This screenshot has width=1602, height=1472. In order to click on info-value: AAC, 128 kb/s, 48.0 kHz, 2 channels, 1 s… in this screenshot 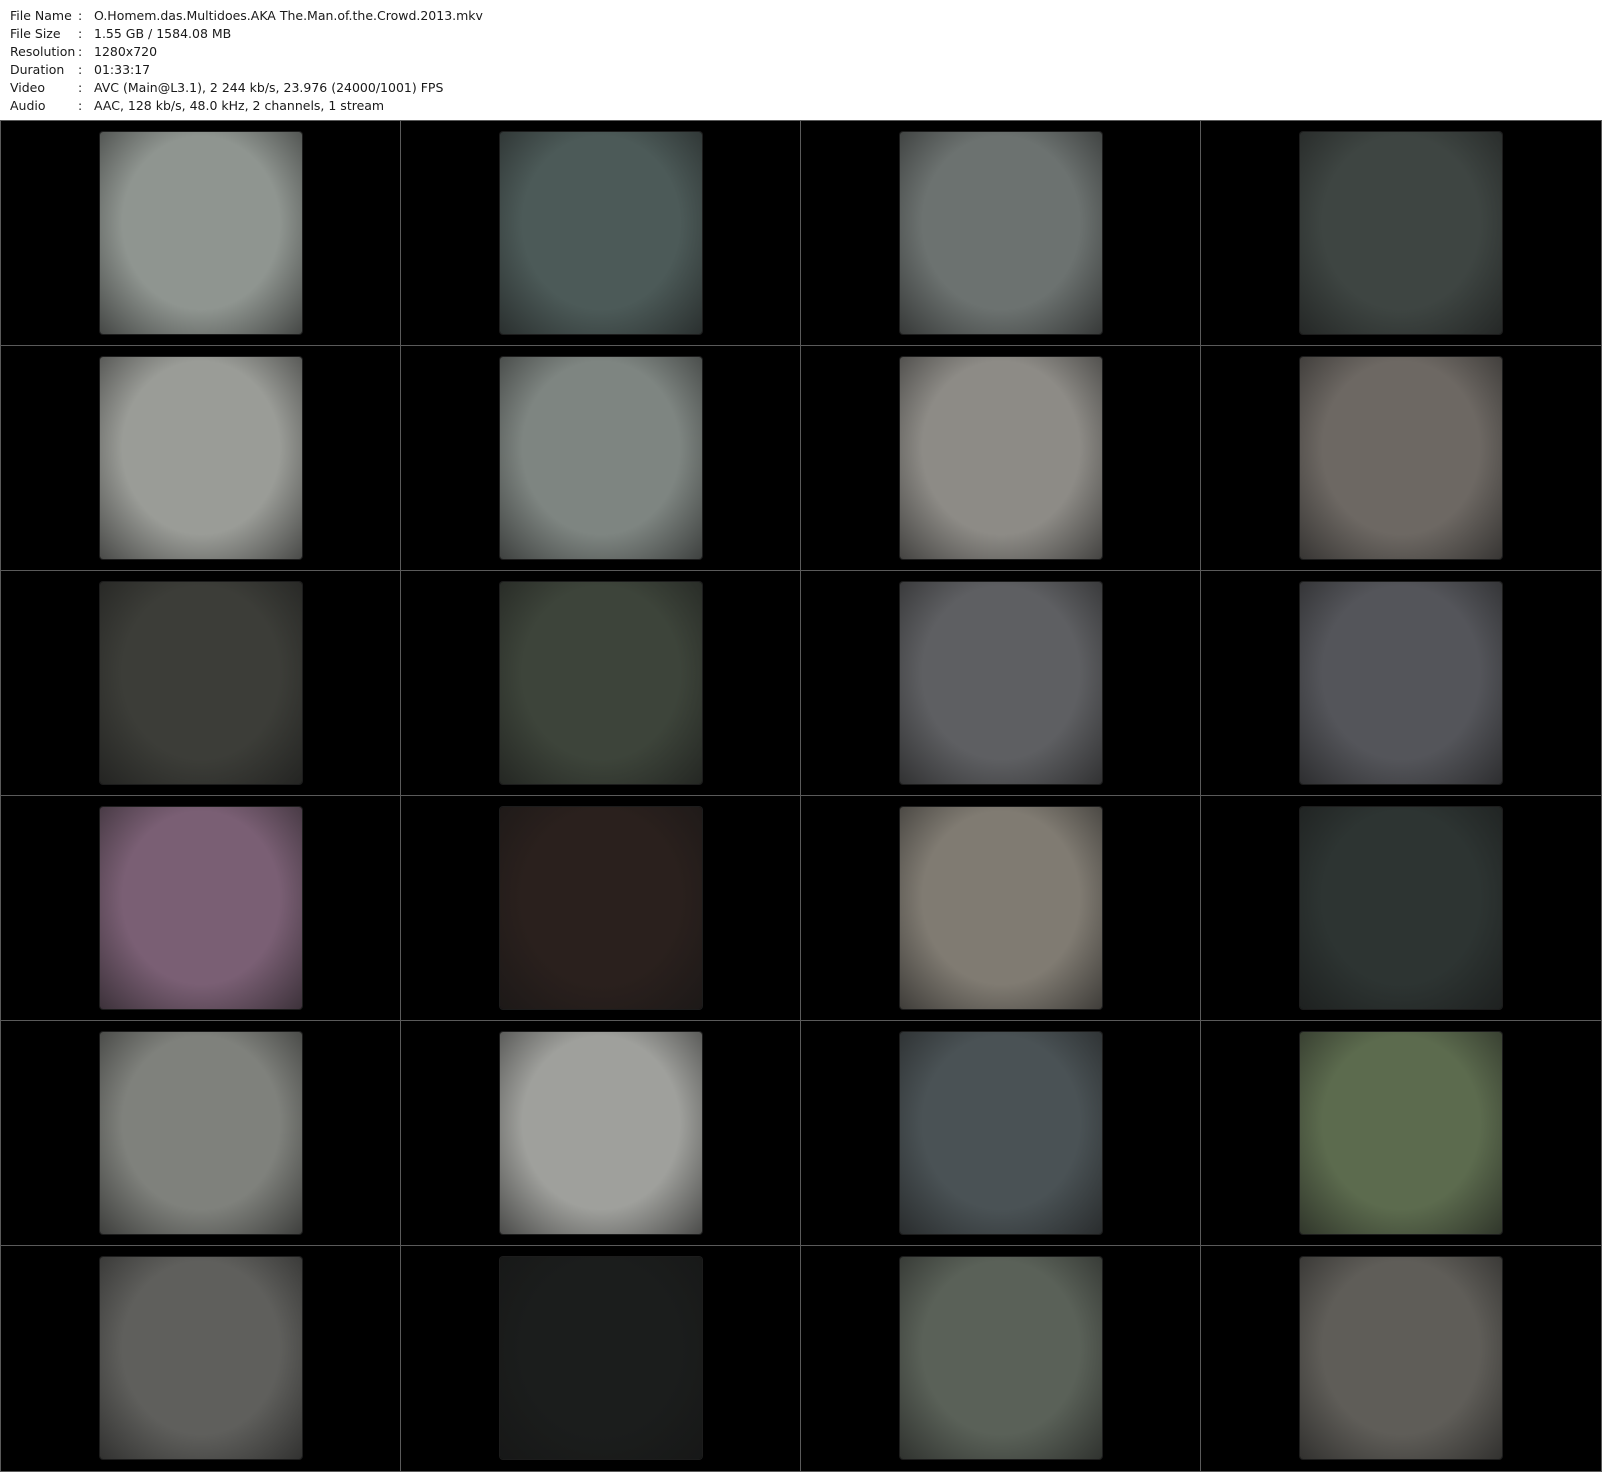, I will do `click(239, 105)`.